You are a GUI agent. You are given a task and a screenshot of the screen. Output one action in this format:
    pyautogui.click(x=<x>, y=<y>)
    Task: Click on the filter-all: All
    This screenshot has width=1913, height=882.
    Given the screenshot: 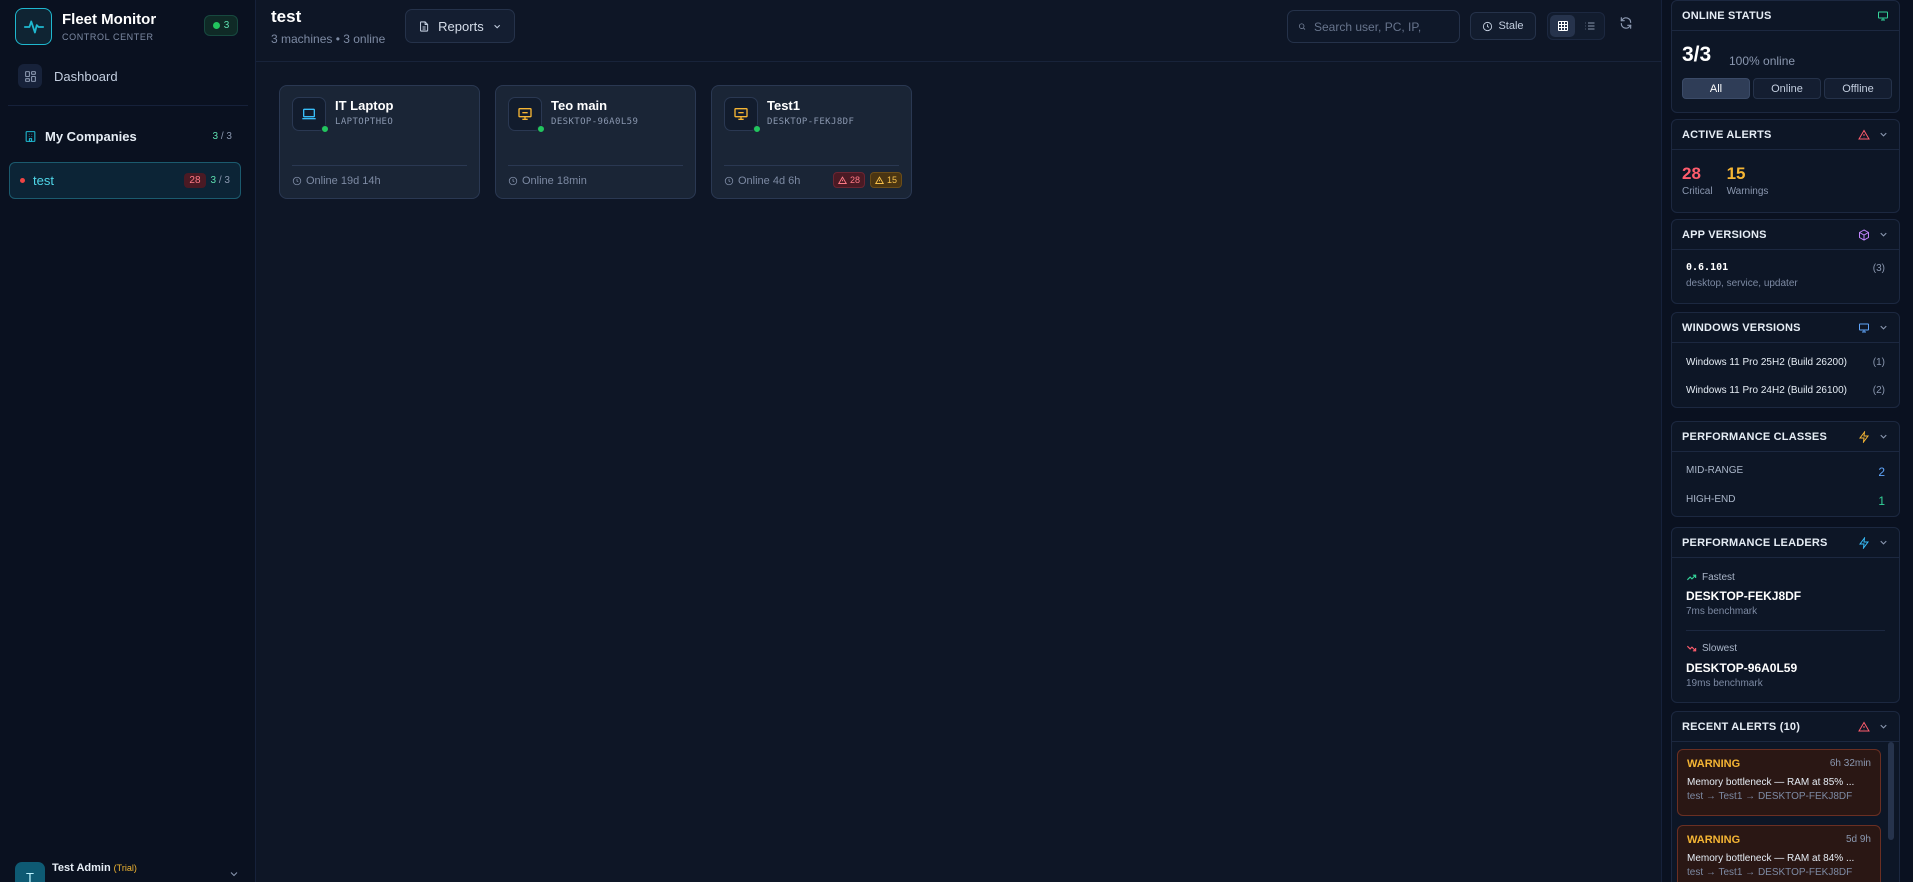 What is the action you would take?
    pyautogui.click(x=1716, y=88)
    